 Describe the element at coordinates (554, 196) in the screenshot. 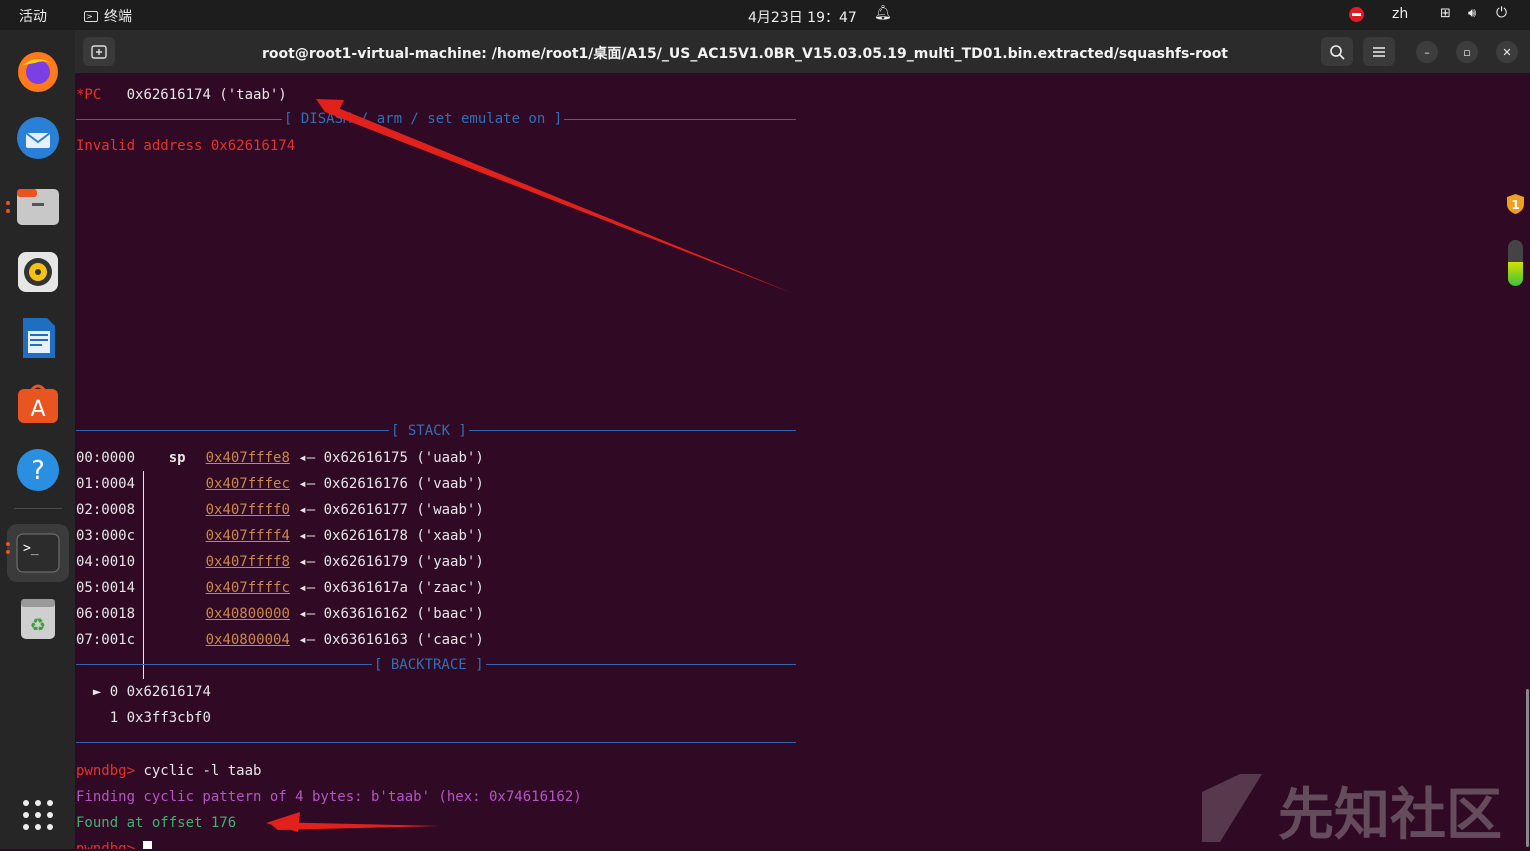

I see `arrow-to-pc` at that location.